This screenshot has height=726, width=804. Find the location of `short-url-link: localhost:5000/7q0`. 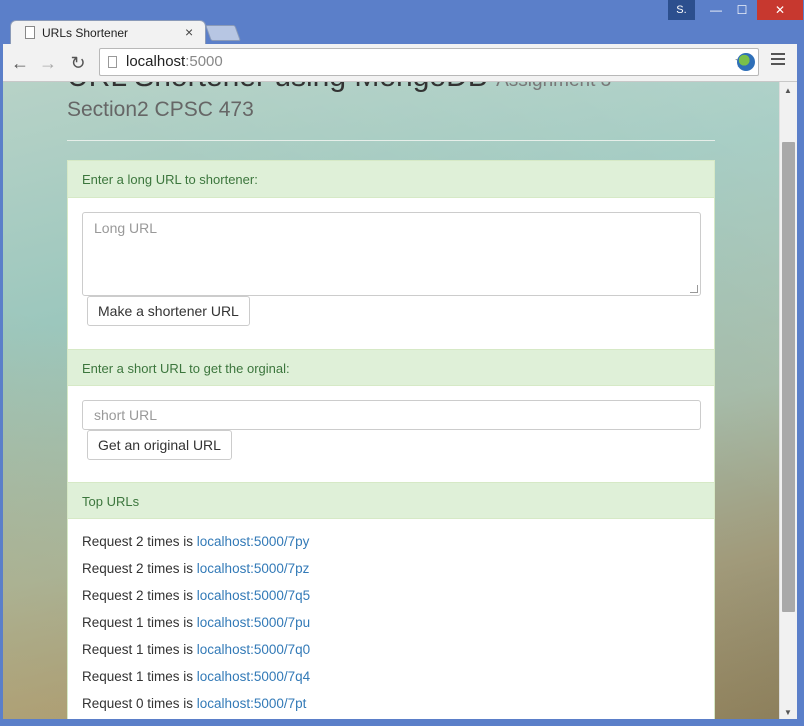

short-url-link: localhost:5000/7q0 is located at coordinates (253, 649).